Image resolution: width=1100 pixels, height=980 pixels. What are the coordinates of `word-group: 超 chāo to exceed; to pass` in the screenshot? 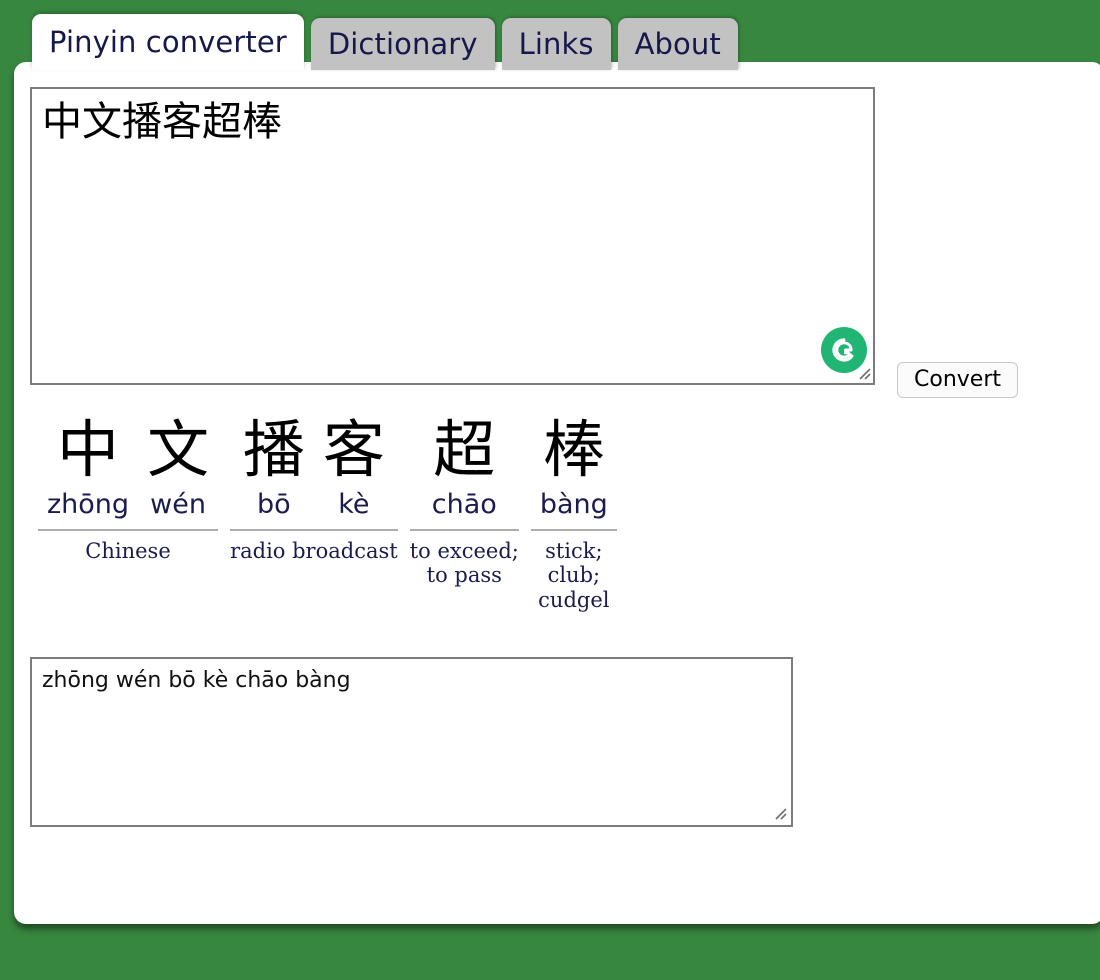 It's located at (464, 500).